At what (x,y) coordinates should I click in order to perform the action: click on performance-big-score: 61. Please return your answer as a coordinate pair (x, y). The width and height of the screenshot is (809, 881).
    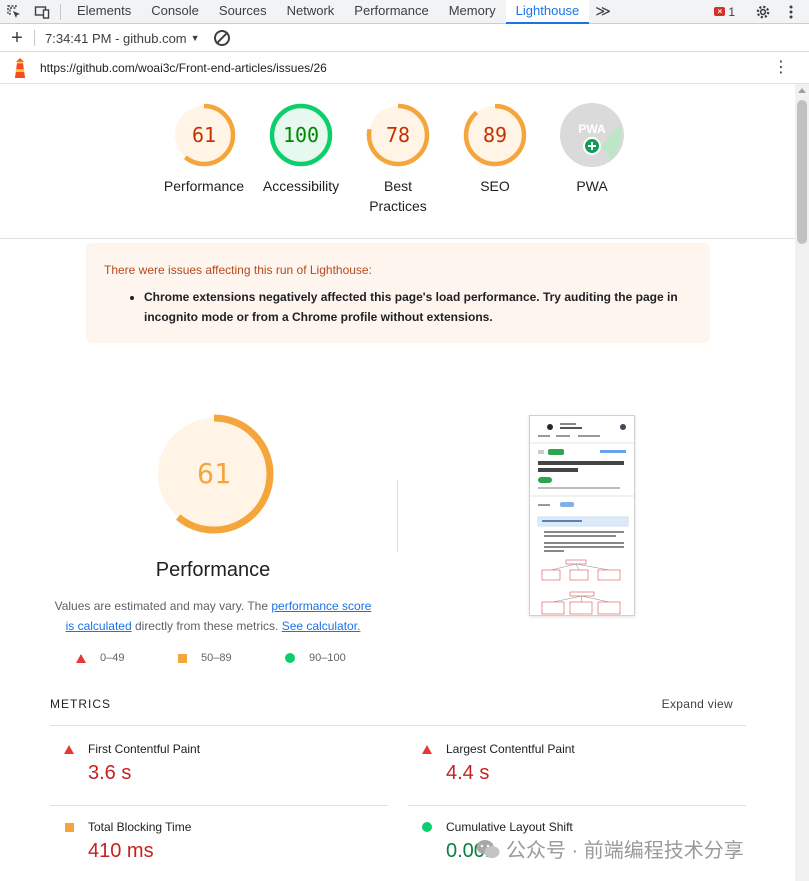
    Looking at the image, I should click on (214, 473).